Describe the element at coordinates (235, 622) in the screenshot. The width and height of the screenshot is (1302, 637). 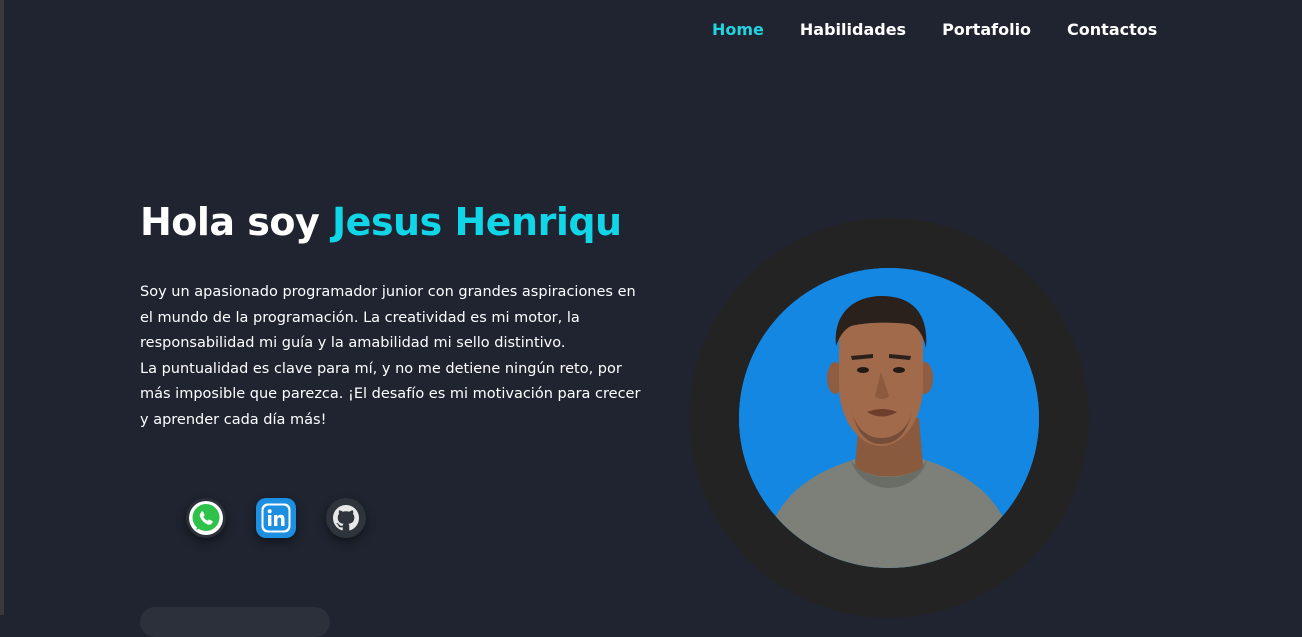
I see `cv-button` at that location.